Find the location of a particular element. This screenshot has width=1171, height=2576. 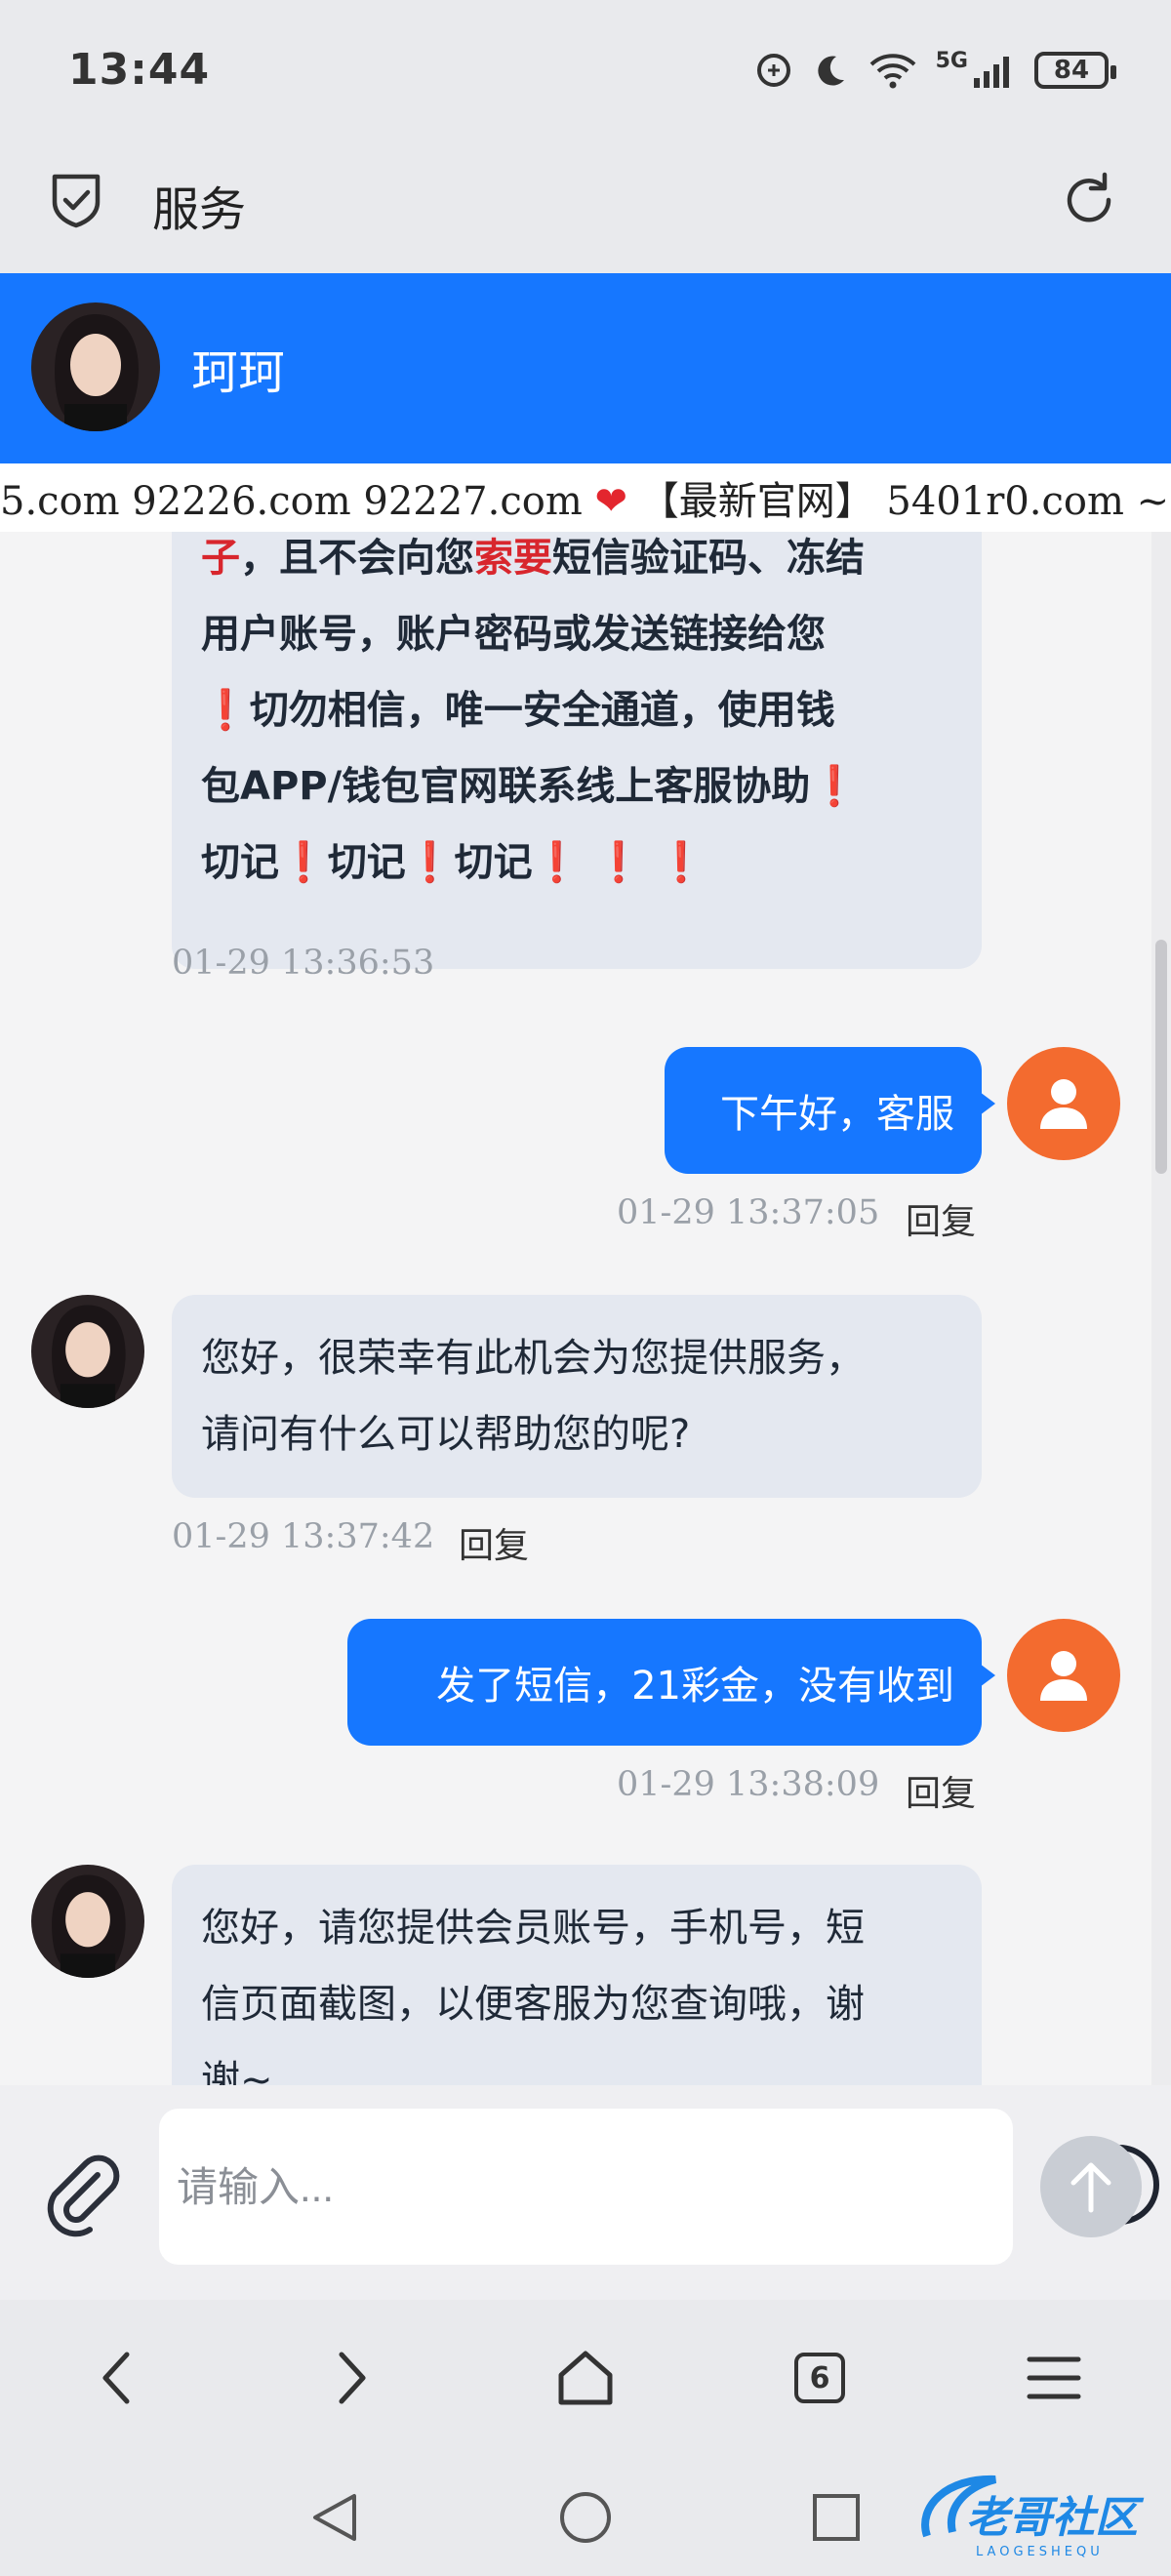

chevron-right-icon is located at coordinates (352, 2378).